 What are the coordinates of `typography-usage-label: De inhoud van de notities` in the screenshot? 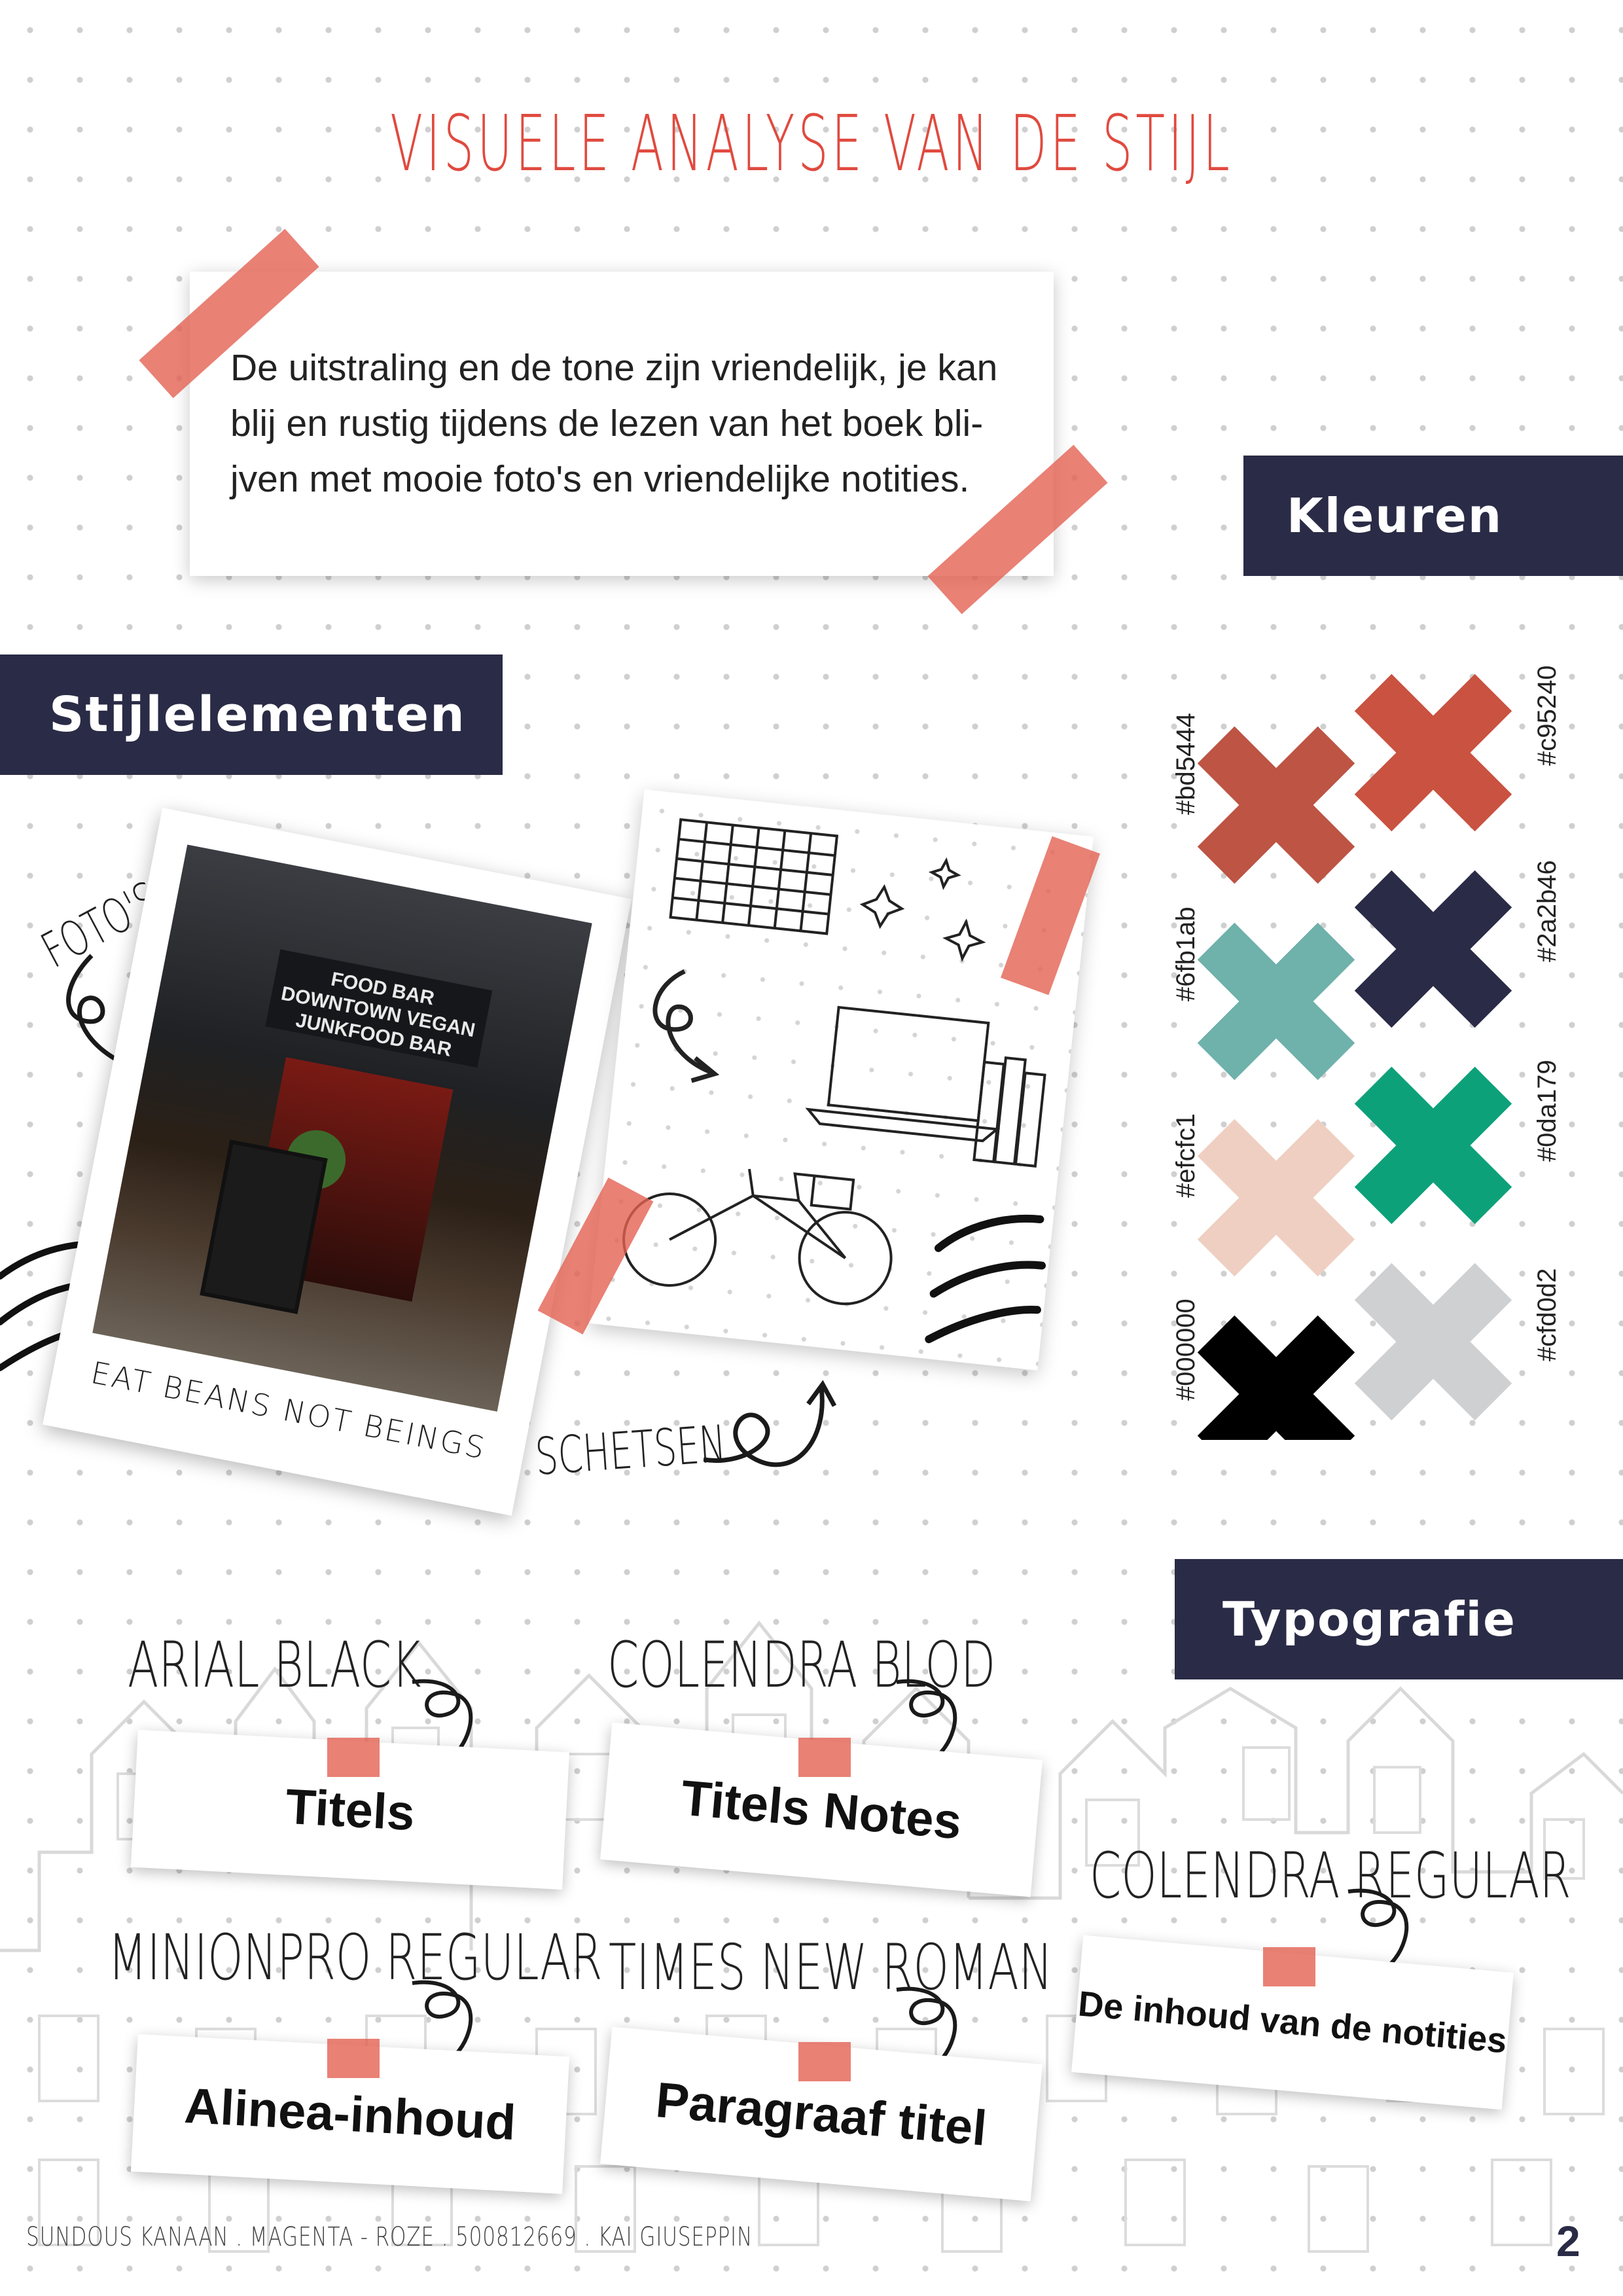 It's located at (1292, 2022).